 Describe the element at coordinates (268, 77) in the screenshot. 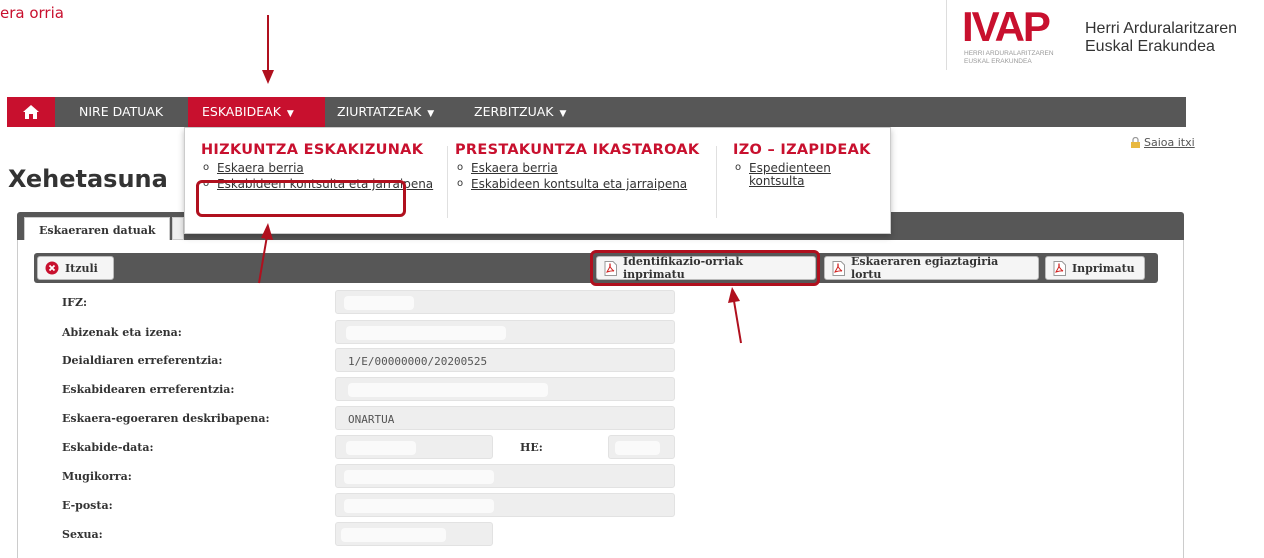

I see `arrow-head-nav` at that location.